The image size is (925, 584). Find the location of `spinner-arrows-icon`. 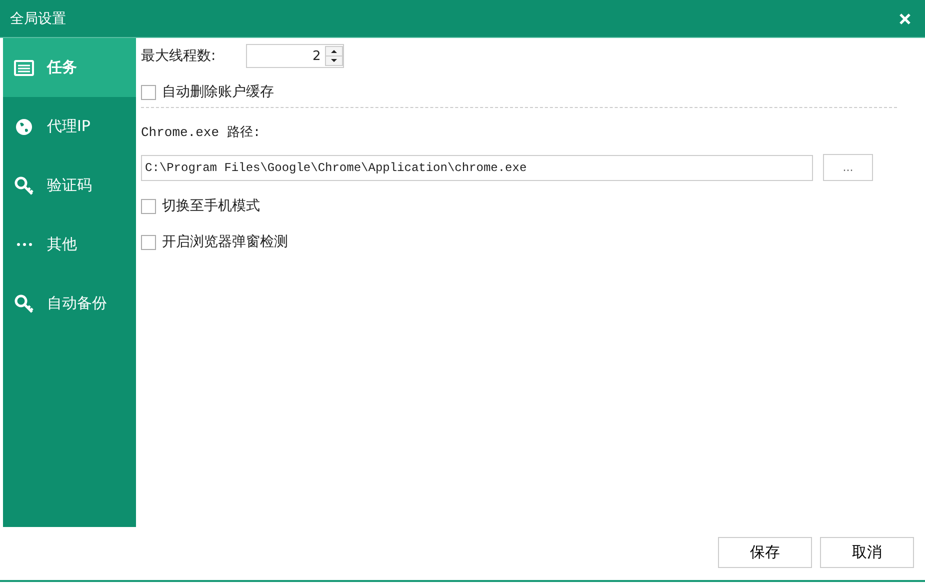

spinner-arrows-icon is located at coordinates (333, 56).